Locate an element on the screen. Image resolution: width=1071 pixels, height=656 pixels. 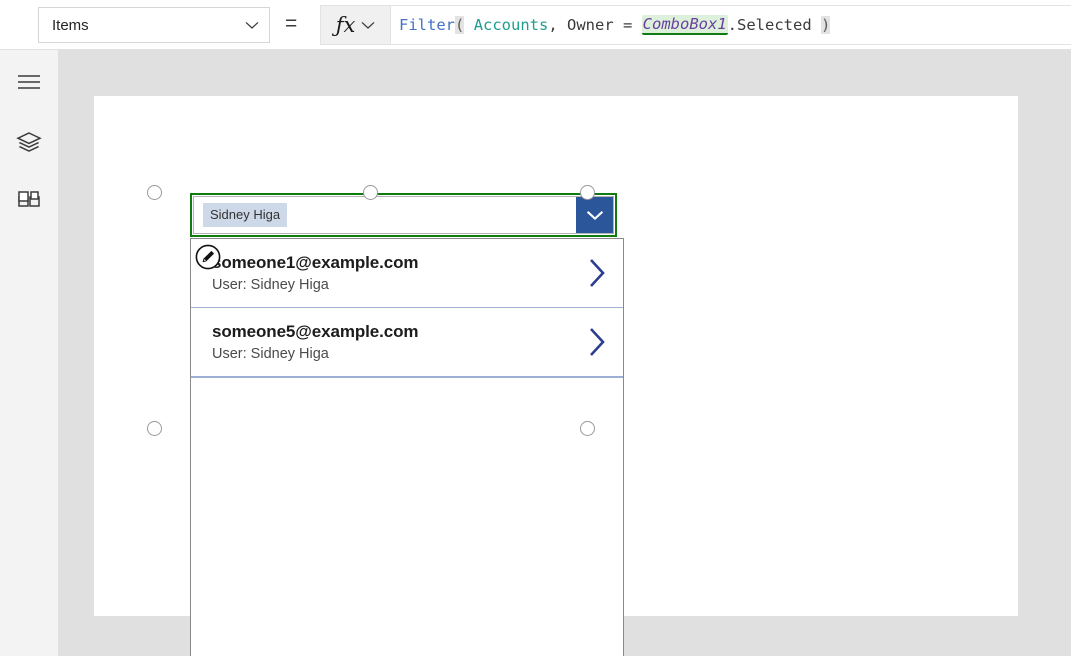
combobox-control: Sidney Higa is located at coordinates (403, 215).